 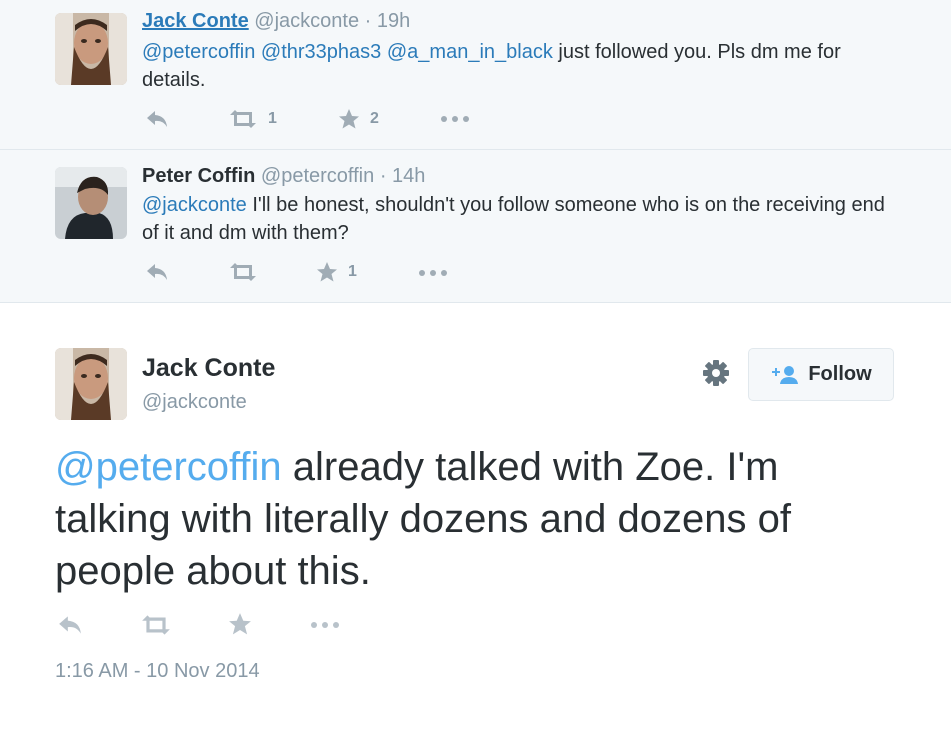 I want to click on favorite-count: 1, so click(x=352, y=271).